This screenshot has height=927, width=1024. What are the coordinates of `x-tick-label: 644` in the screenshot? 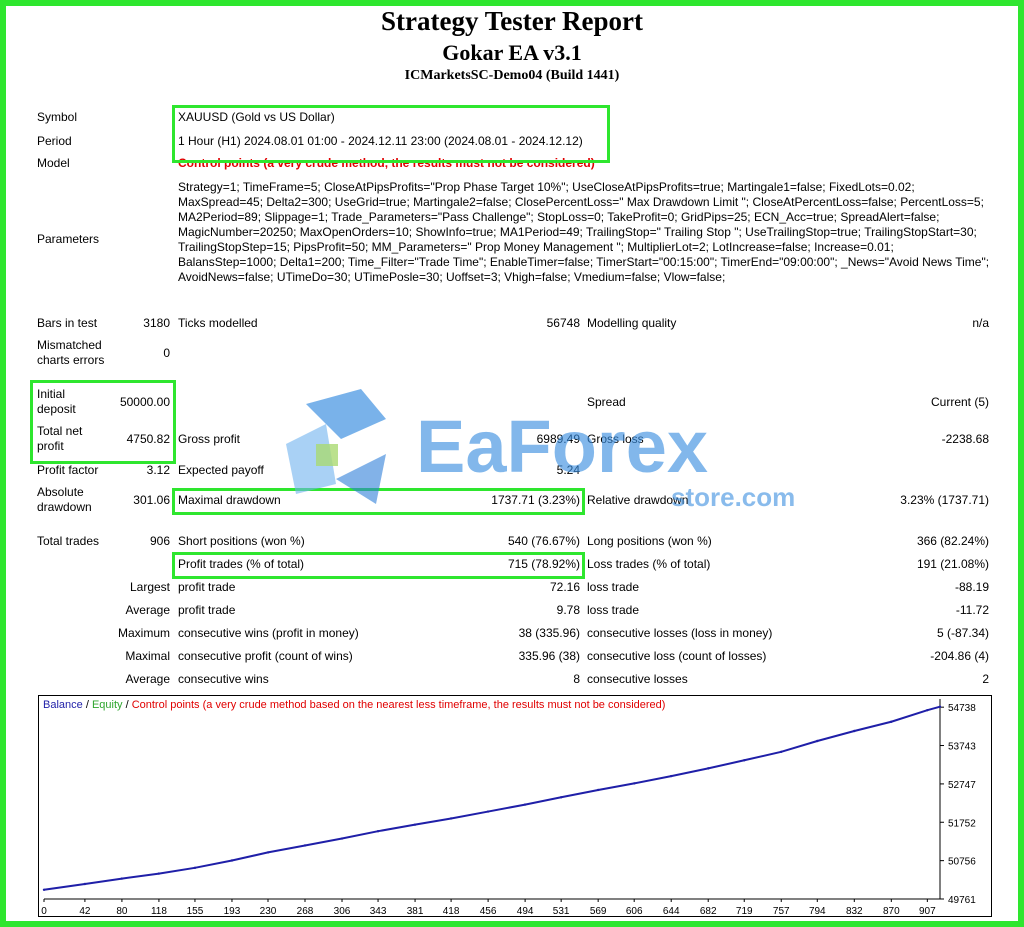 It's located at (671, 911).